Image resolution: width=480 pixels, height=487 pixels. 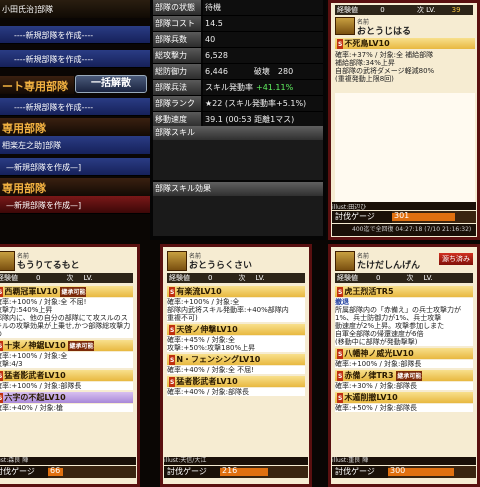 What do you see at coordinates (35, 397) in the screenshot?
I see `skill-name: 六字の不起LV10` at bounding box center [35, 397].